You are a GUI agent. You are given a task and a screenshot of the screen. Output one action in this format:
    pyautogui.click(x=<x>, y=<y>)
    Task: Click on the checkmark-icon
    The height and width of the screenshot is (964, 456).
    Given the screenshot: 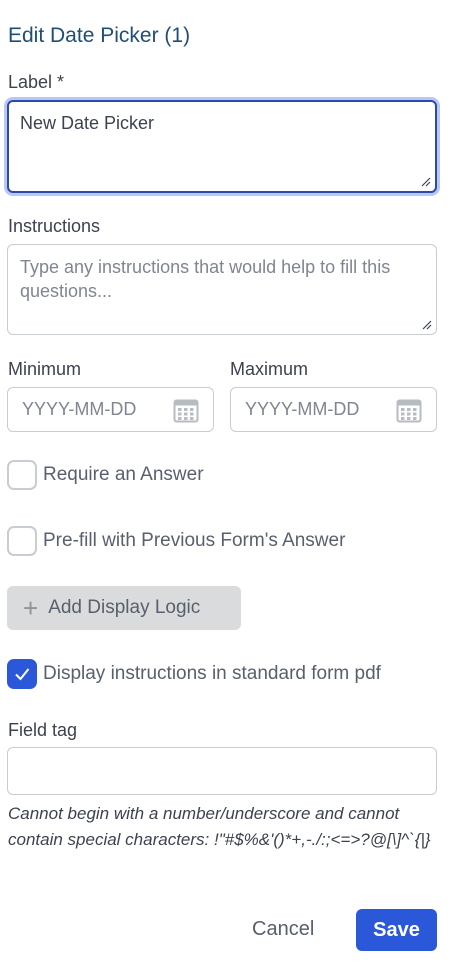 What is the action you would take?
    pyautogui.click(x=22, y=674)
    